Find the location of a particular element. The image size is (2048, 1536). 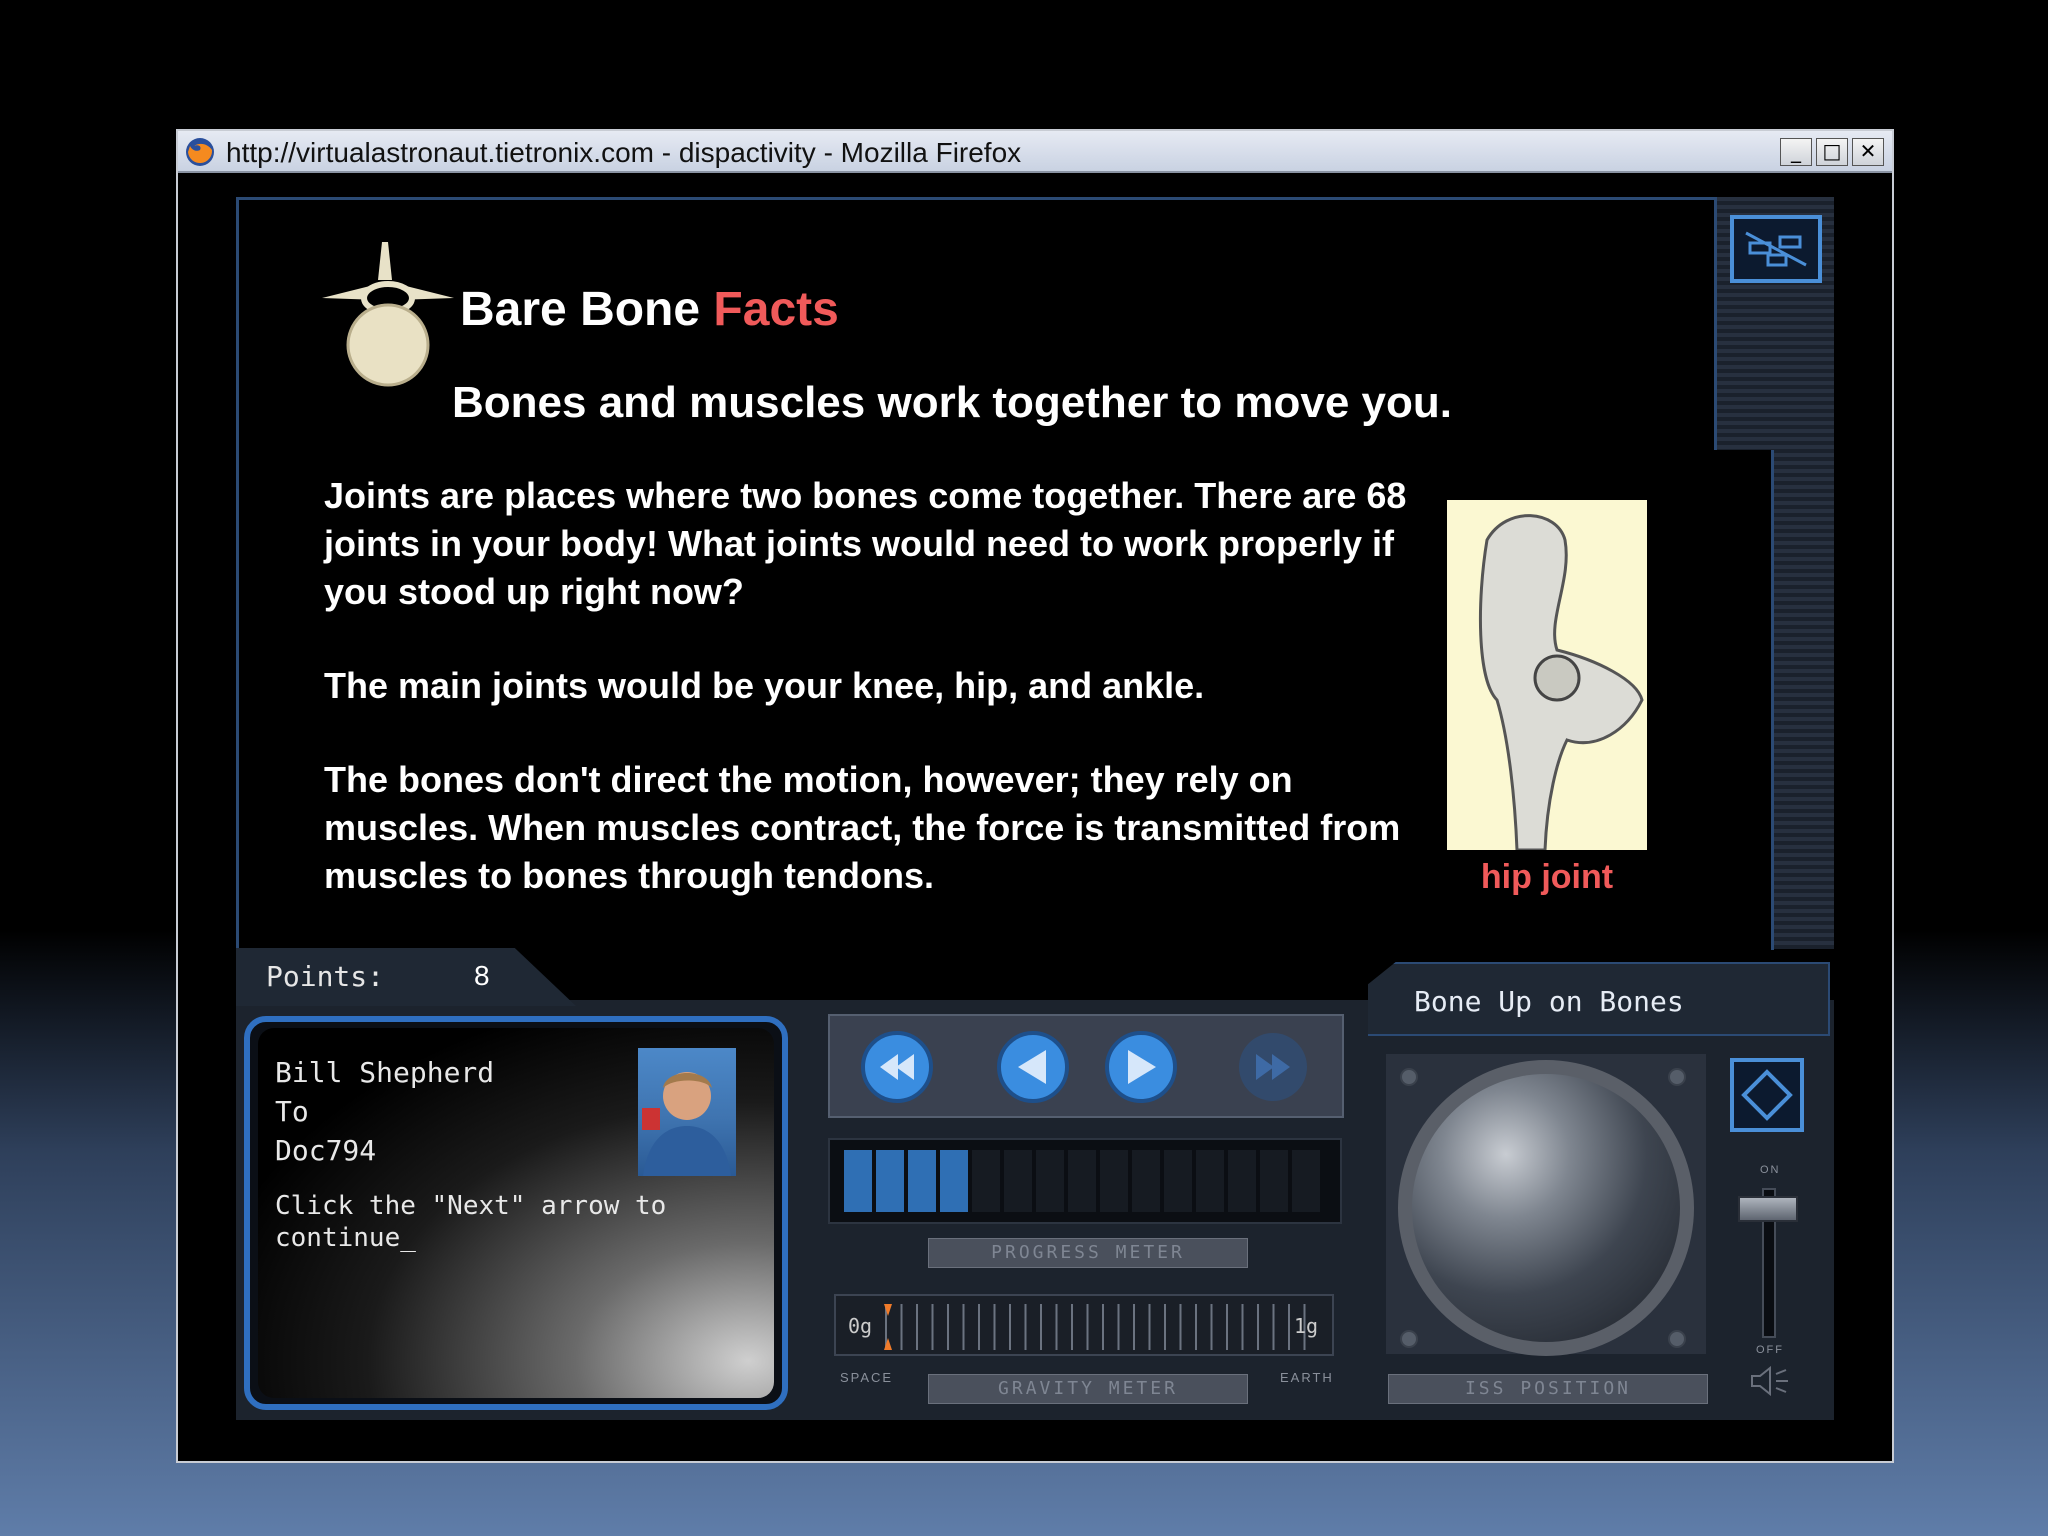

maximize-button: □ is located at coordinates (1832, 152).